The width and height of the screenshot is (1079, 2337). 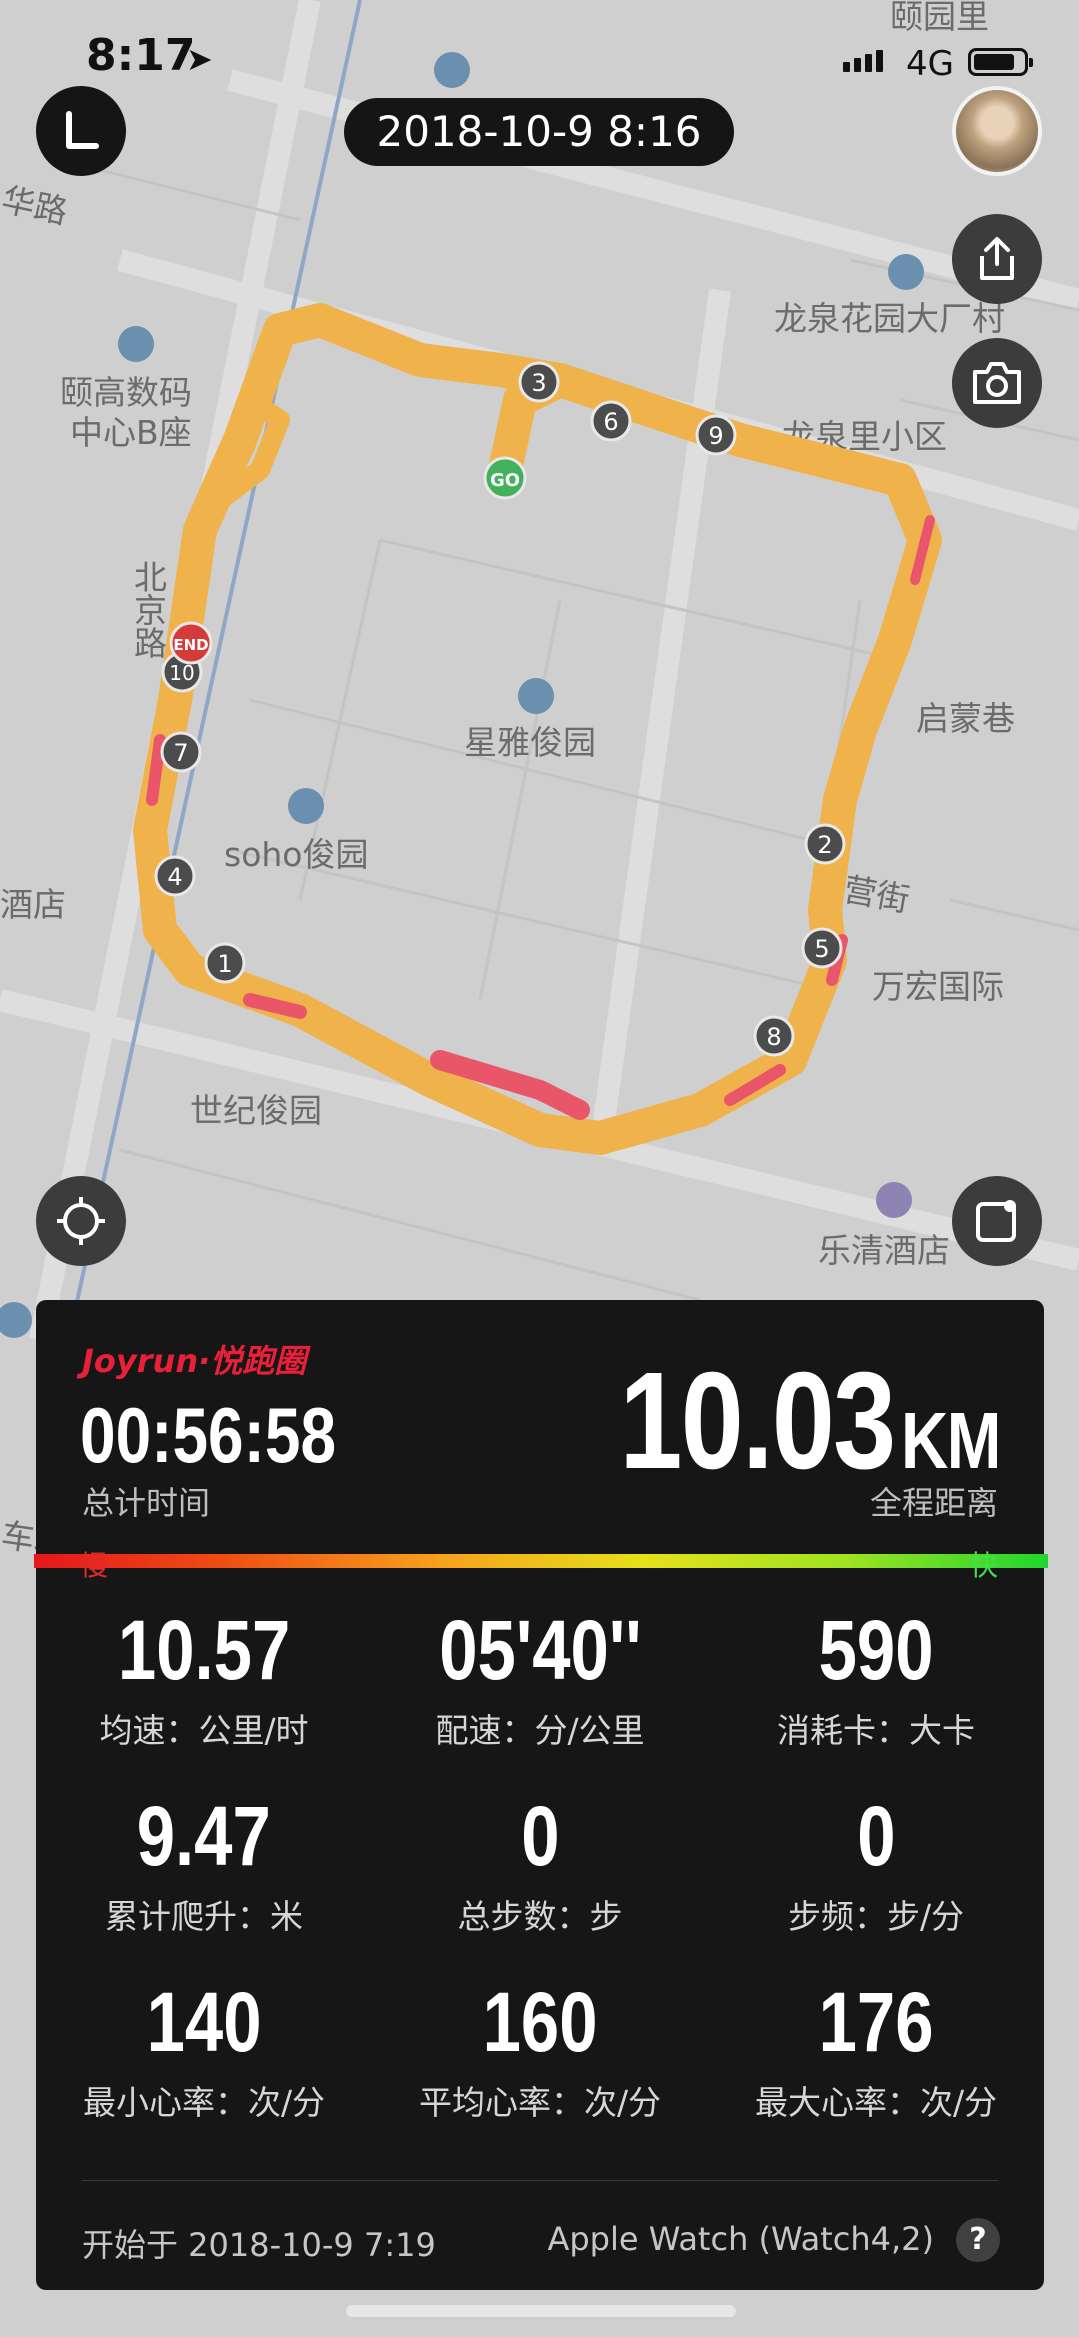 I want to click on route-marker-9: 9, so click(x=716, y=435).